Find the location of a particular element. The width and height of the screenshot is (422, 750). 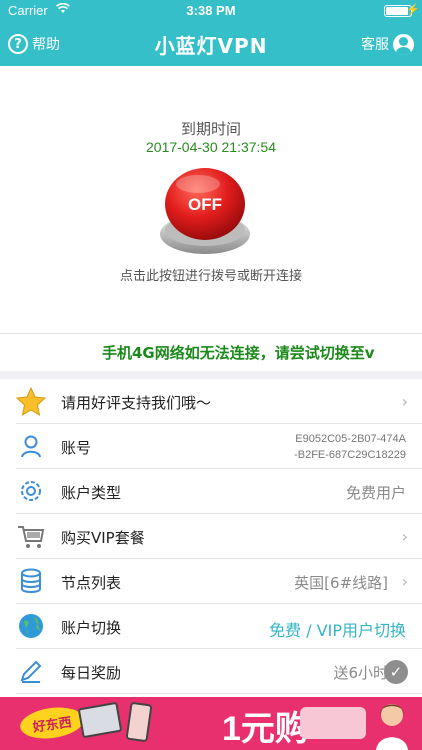

connect-toggle-button: OFF is located at coordinates (205, 208).